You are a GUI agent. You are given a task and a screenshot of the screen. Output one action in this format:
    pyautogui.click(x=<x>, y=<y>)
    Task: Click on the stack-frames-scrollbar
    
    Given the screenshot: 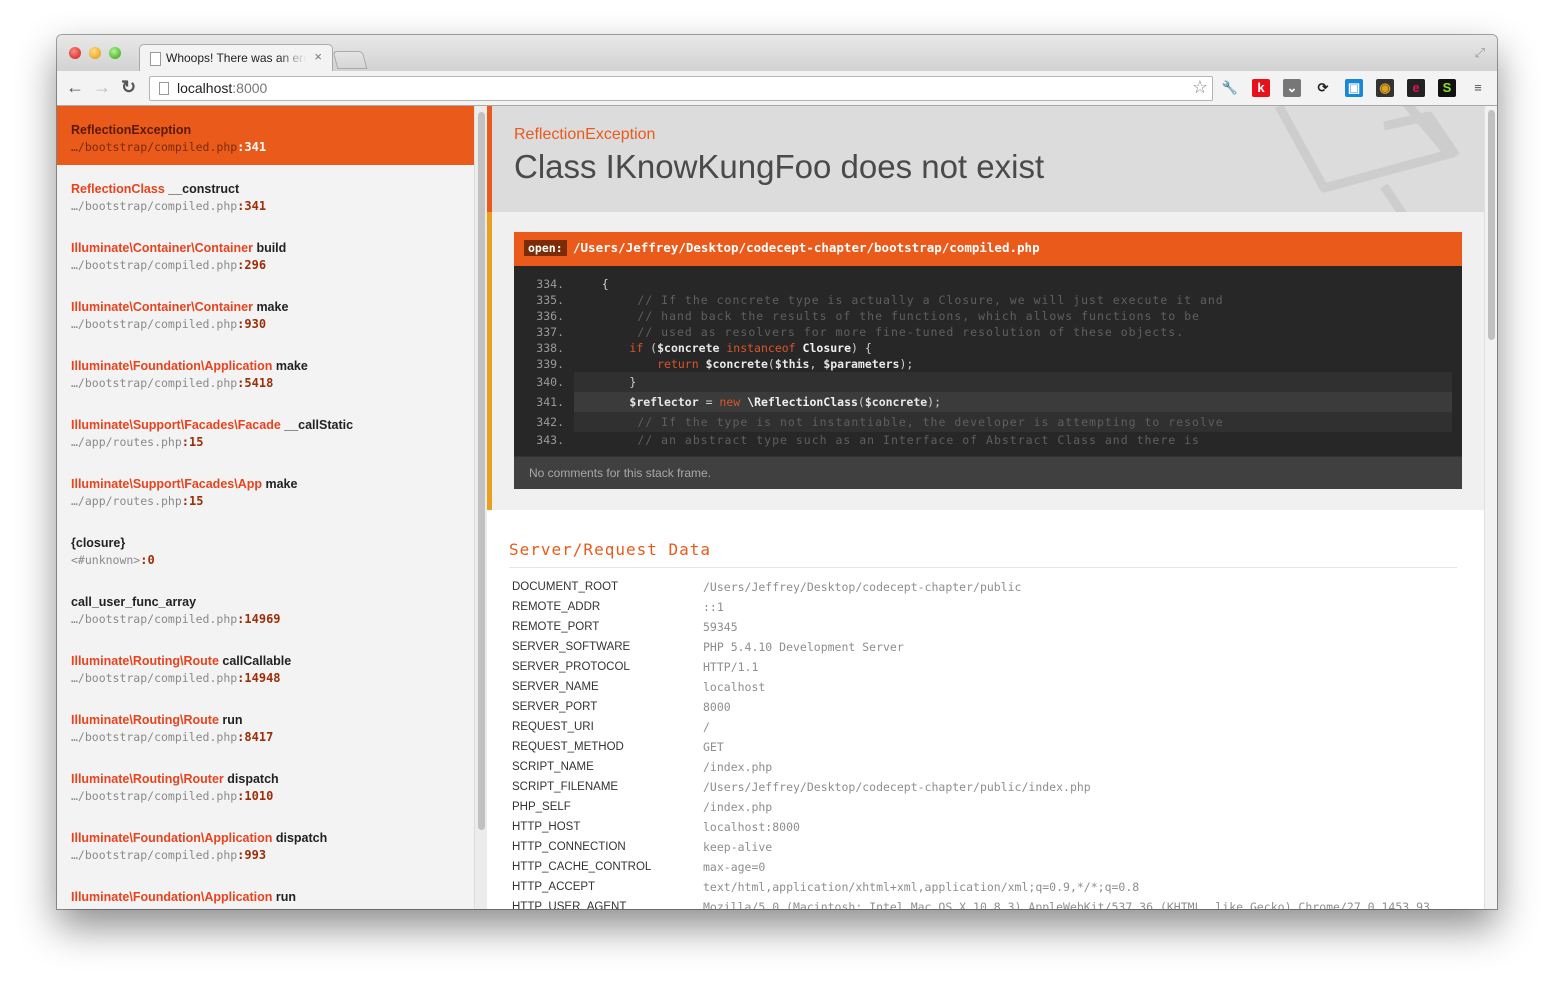 What is the action you would take?
    pyautogui.click(x=481, y=507)
    